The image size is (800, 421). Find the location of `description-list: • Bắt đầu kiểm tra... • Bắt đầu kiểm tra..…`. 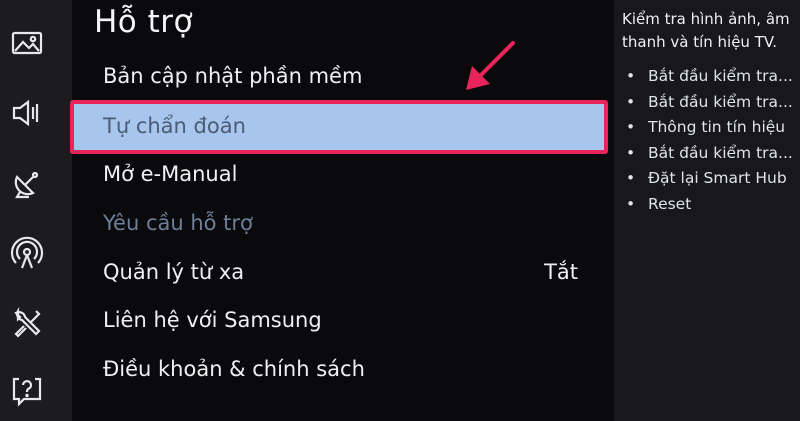

description-list: • Bắt đầu kiểm tra... • Bắt đầu kiểm tra..… is located at coordinates (711, 140).